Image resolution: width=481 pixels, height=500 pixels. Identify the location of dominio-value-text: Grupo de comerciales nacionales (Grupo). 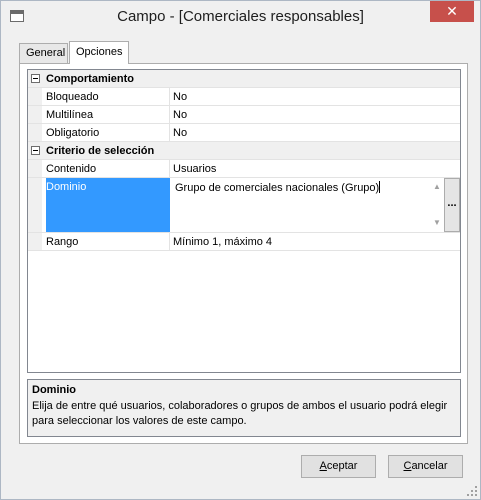
(277, 188).